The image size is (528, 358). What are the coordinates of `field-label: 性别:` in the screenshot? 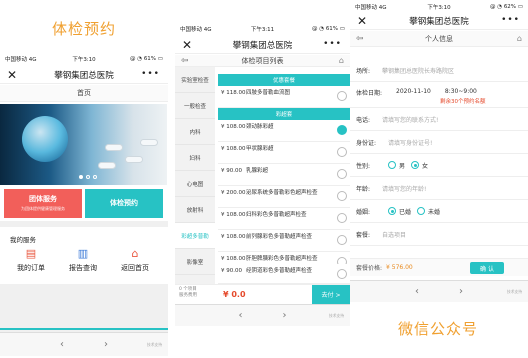 It's located at (363, 166).